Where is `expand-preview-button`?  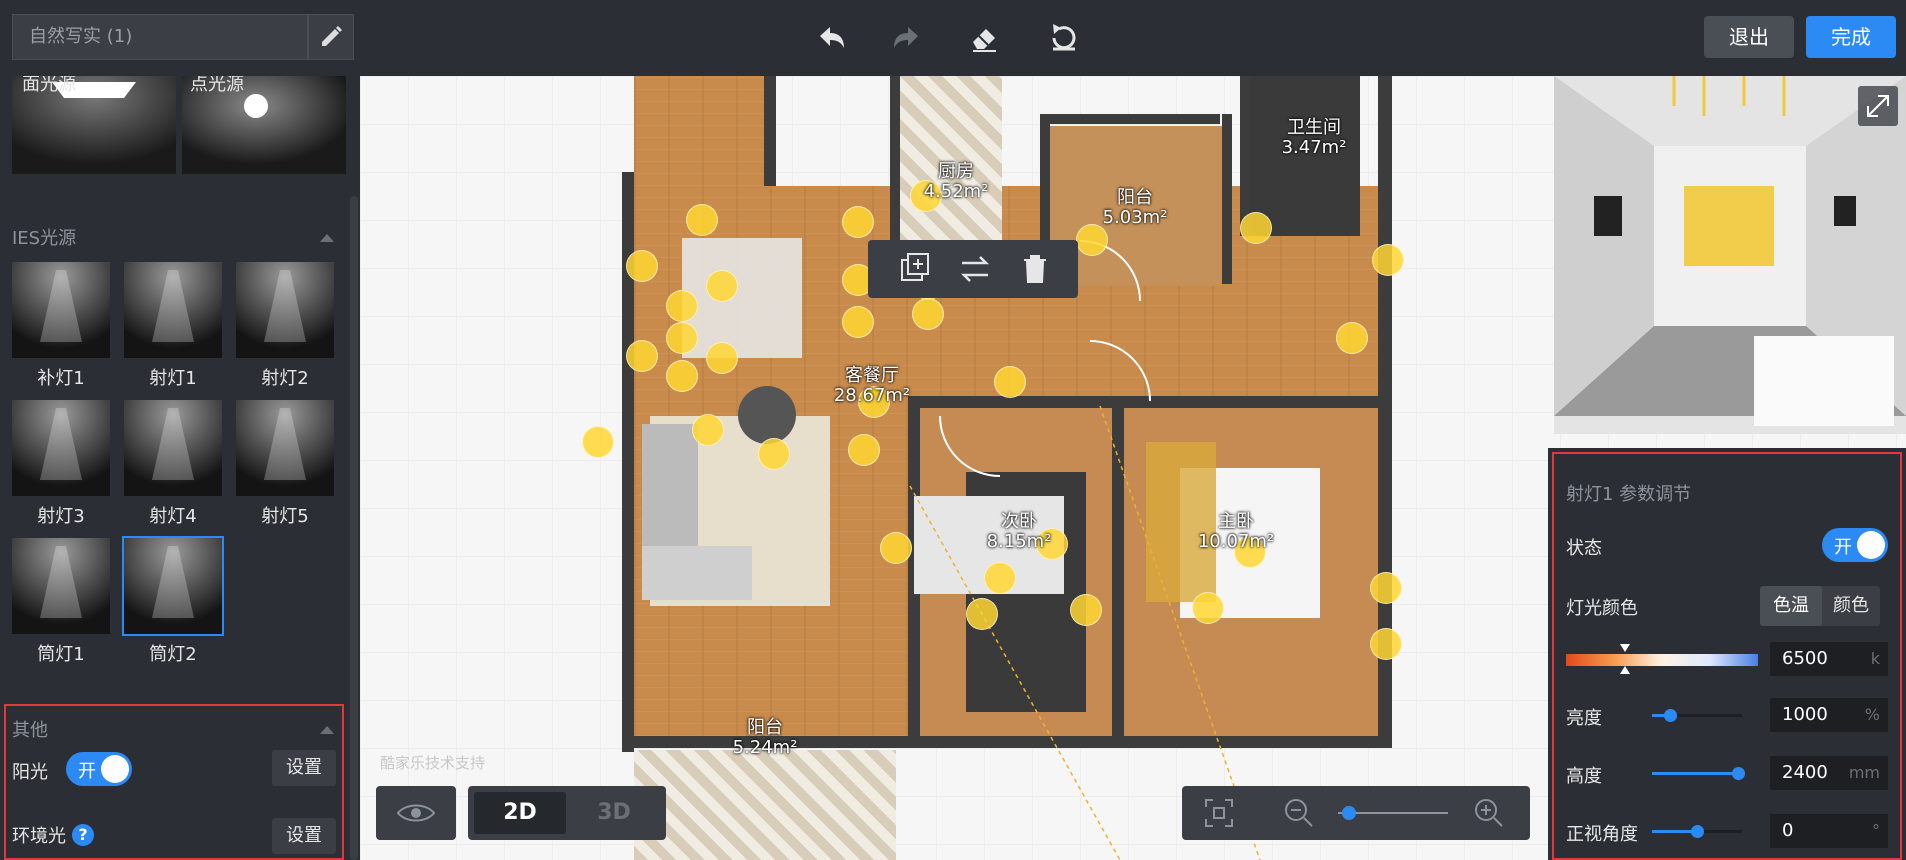 expand-preview-button is located at coordinates (1878, 106).